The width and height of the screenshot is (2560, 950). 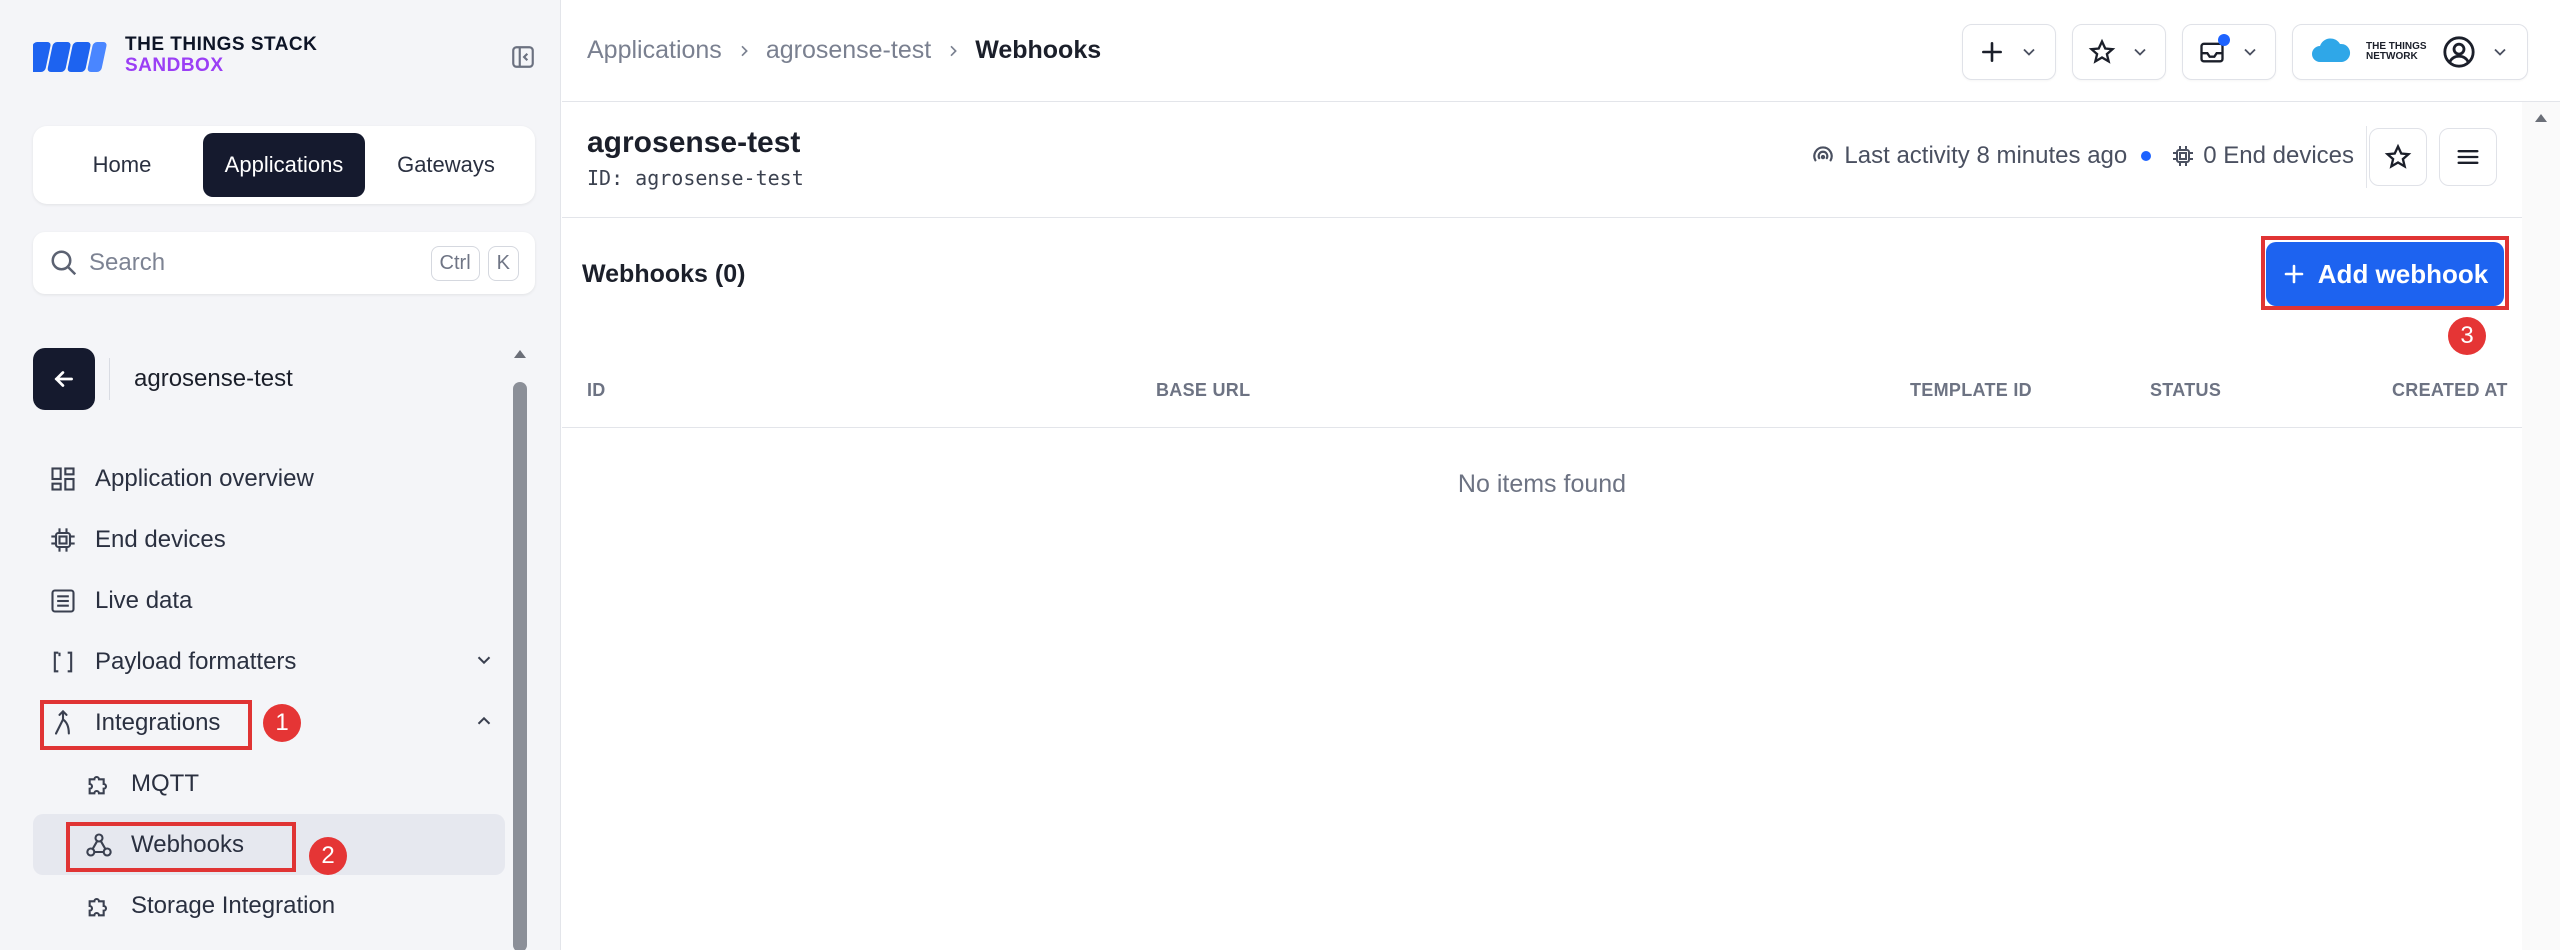 What do you see at coordinates (2278, 156) in the screenshot?
I see `end-devices-count: 0 End devices` at bounding box center [2278, 156].